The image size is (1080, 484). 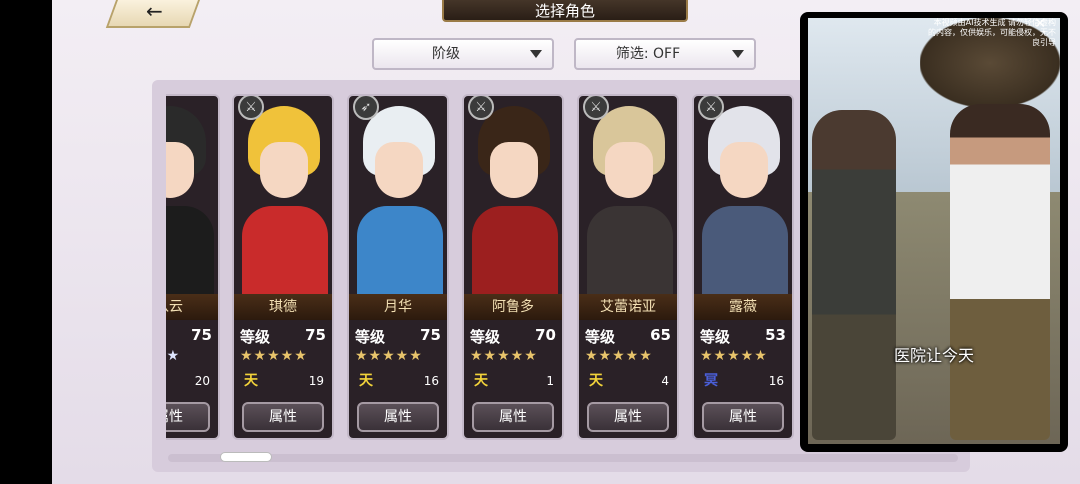 I want to click on character-card: ⚔ 艾蕾诺亚 等级 65 ★★★★★ 天 4 属性, so click(x=628, y=267).